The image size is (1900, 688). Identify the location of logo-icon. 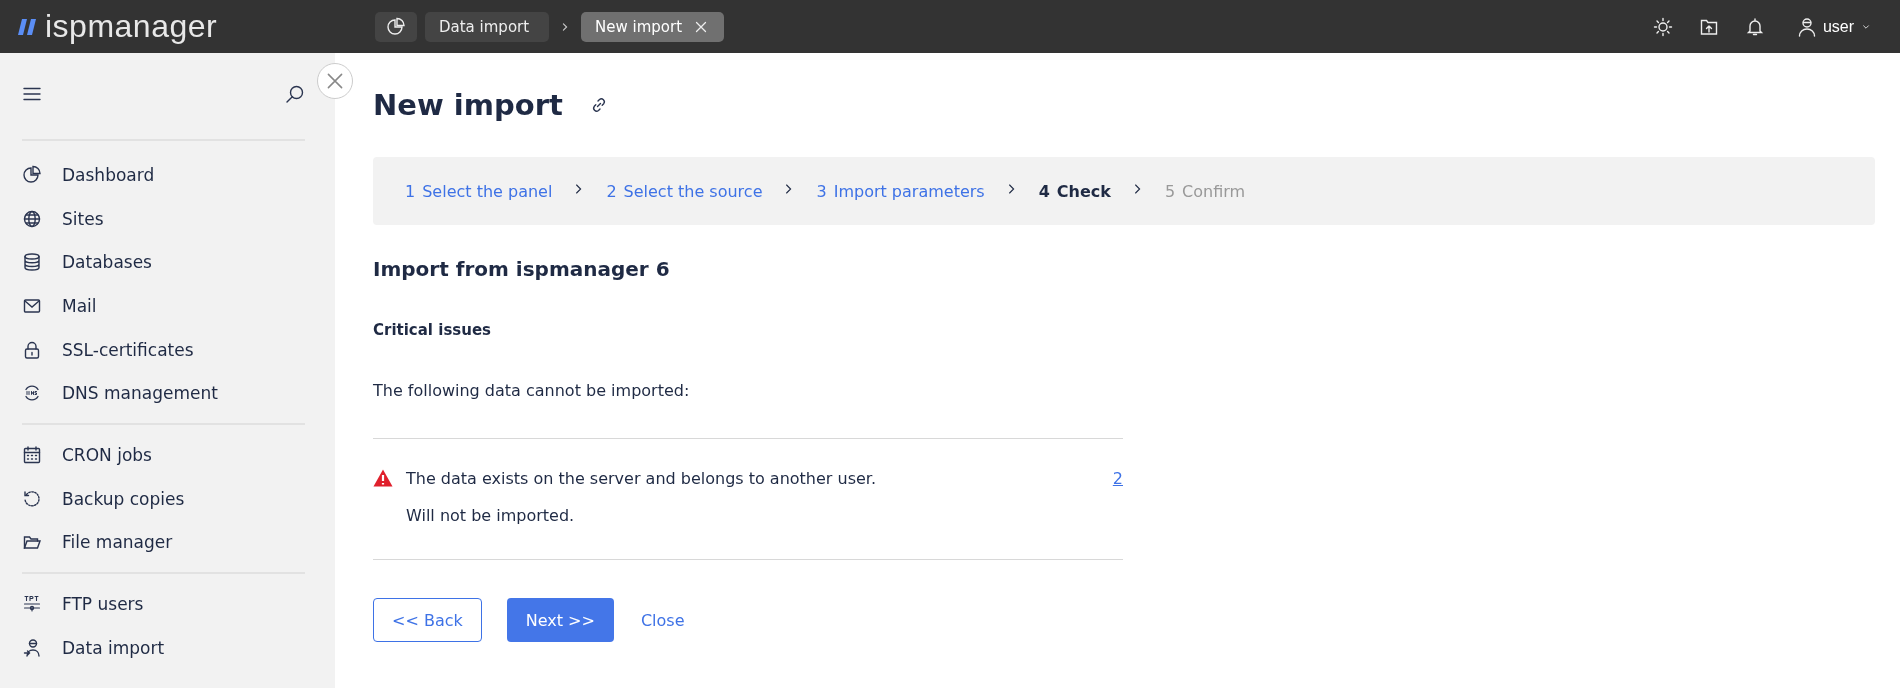
(28, 26).